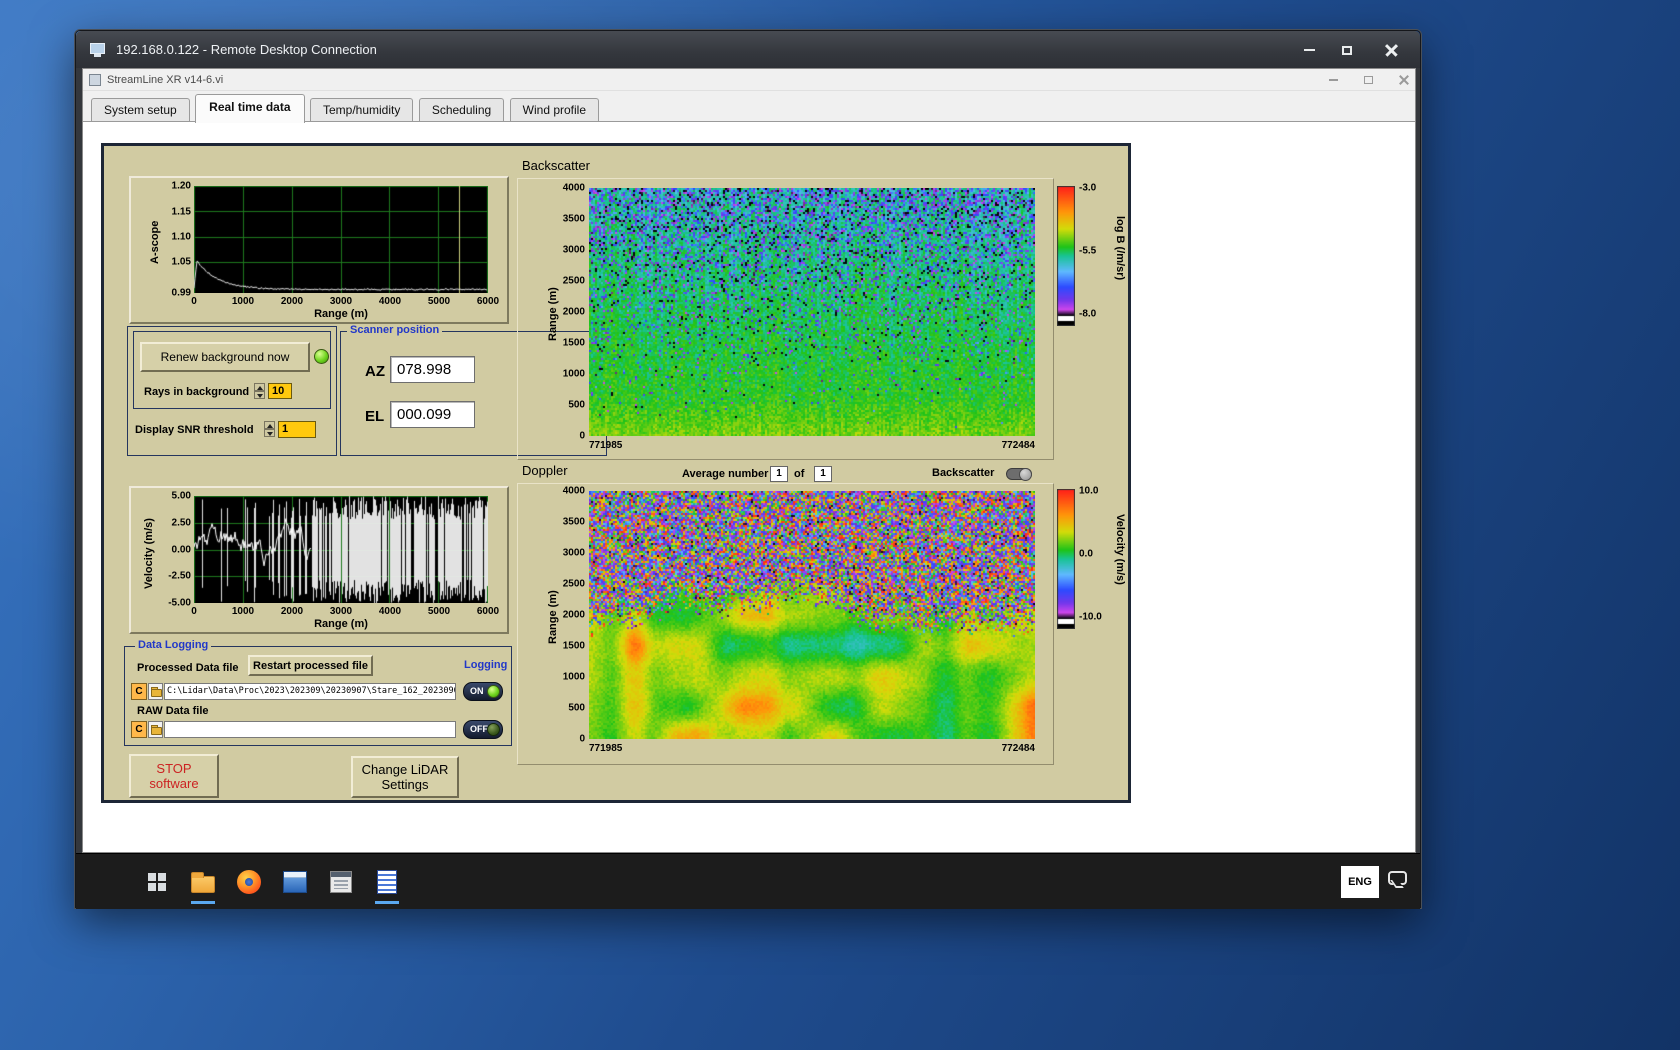  Describe the element at coordinates (573, 615) in the screenshot. I see `doppler-y-ticks: 4000 3500 3000 2500 2000 1500 1000 500 0` at that location.